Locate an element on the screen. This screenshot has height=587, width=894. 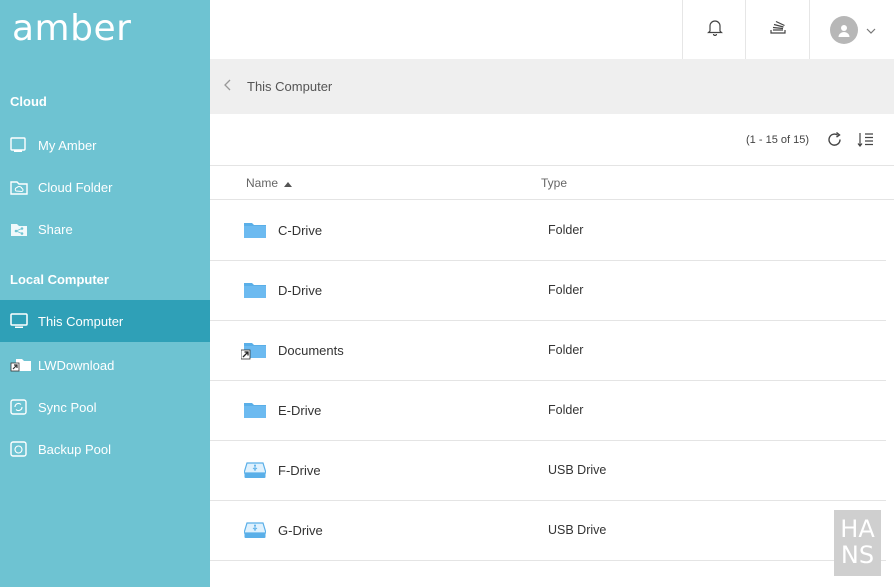
sidebar-item-label: Sync Pool is located at coordinates (67, 407).